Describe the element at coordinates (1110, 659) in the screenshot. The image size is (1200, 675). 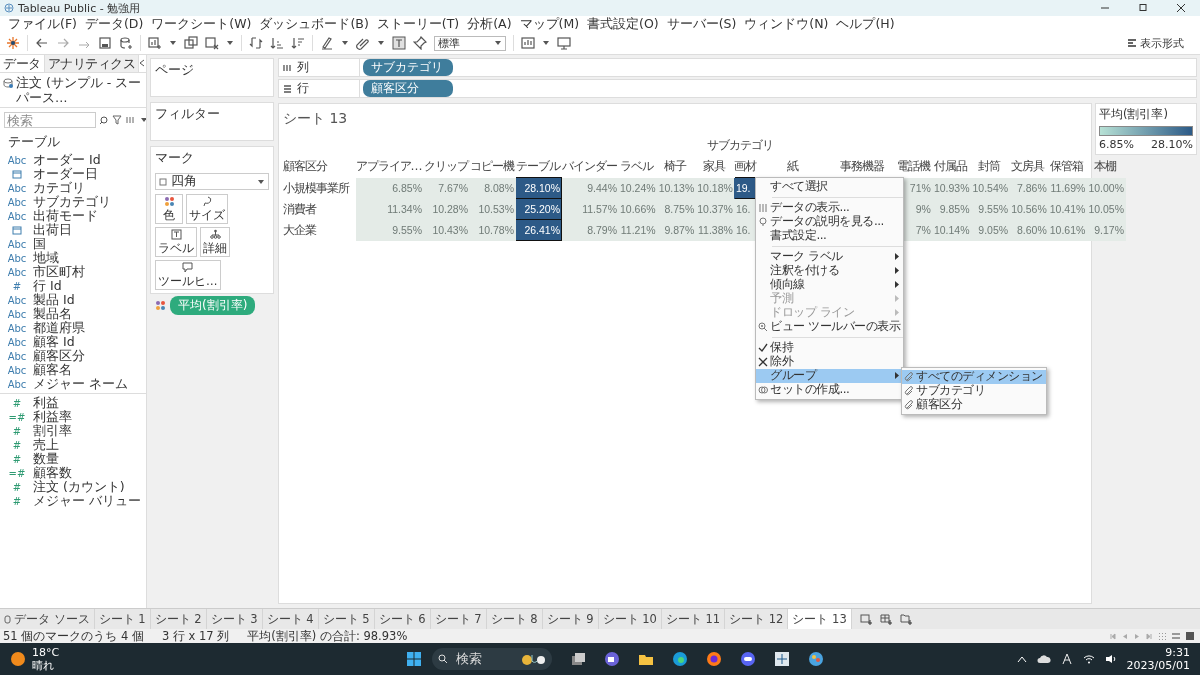
I see `speaker-icon` at that location.